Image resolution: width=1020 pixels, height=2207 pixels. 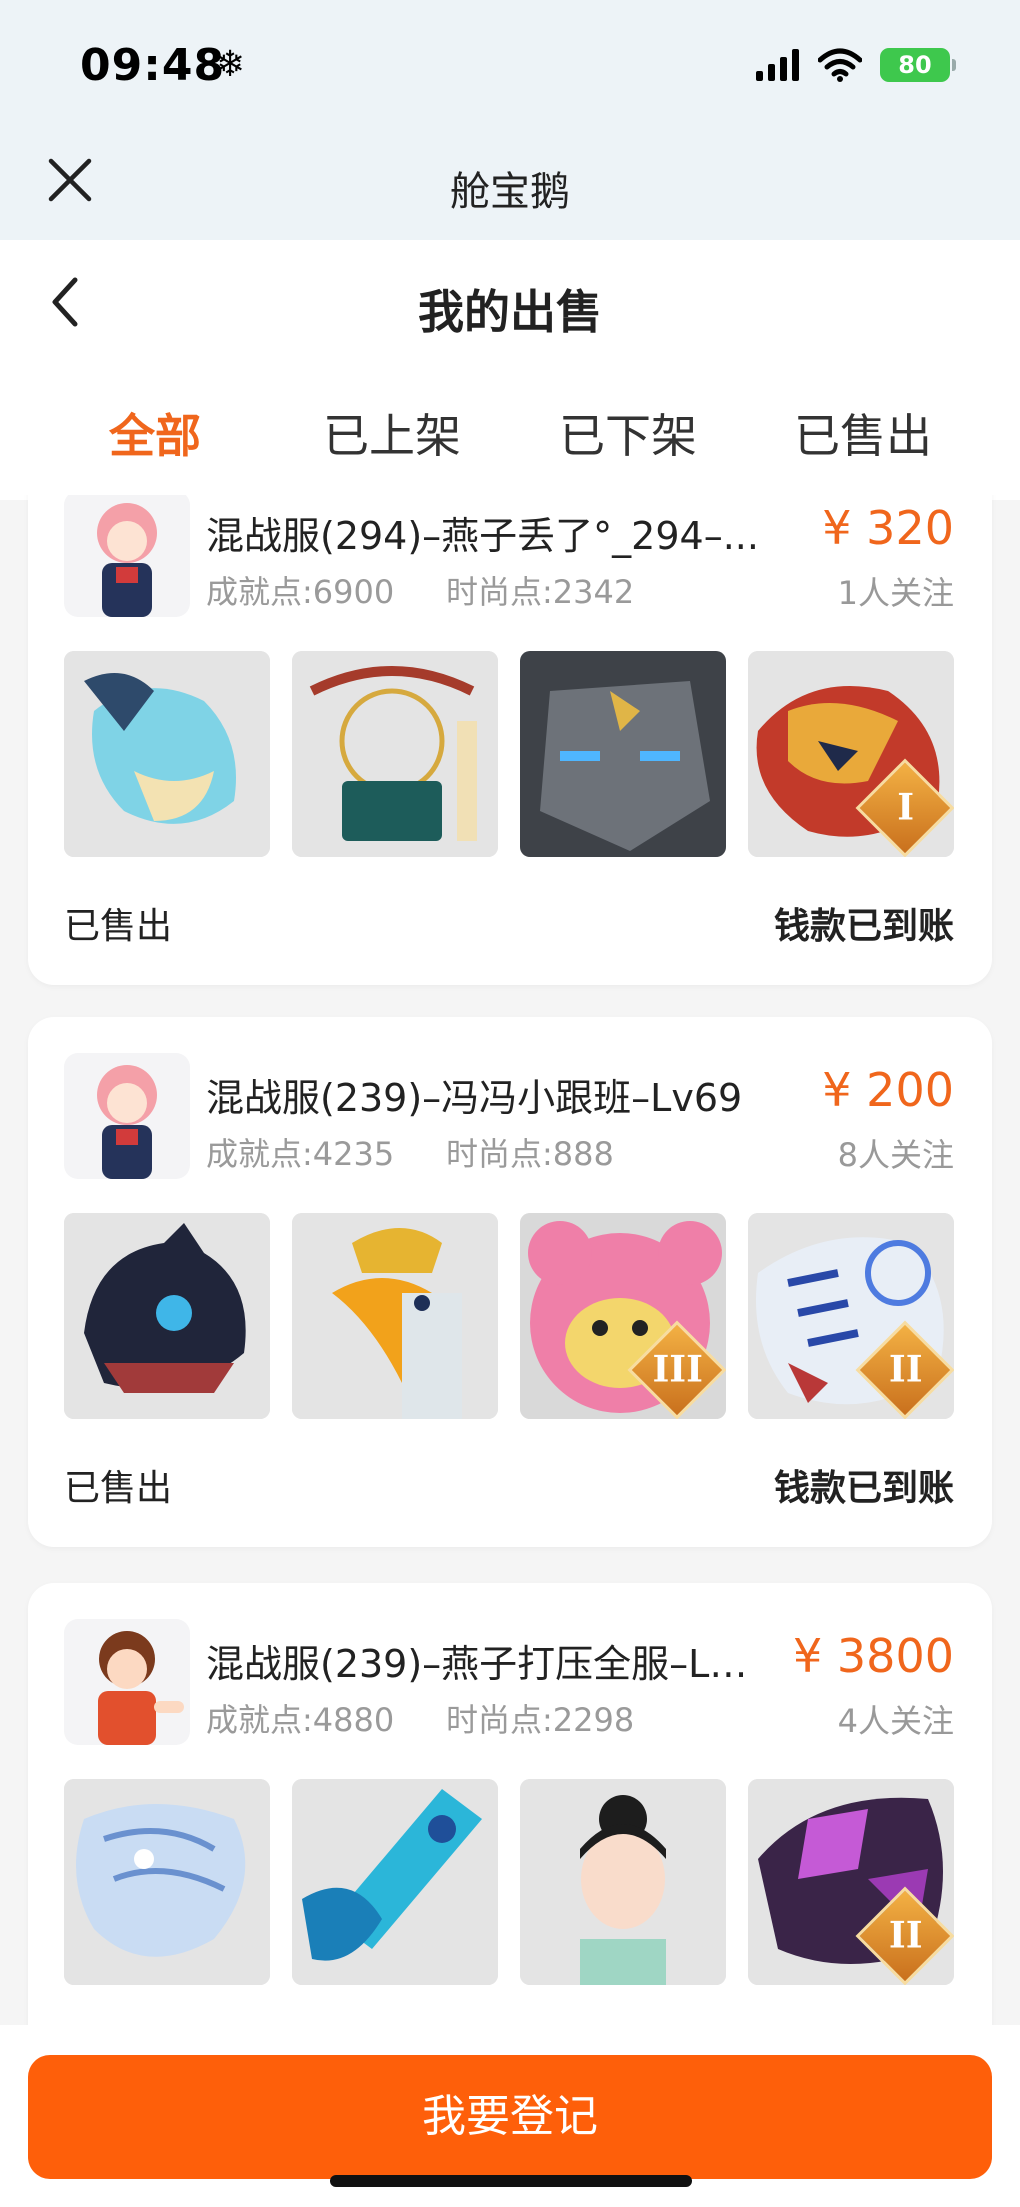 I want to click on status-indicators: 80, so click(x=856, y=65).